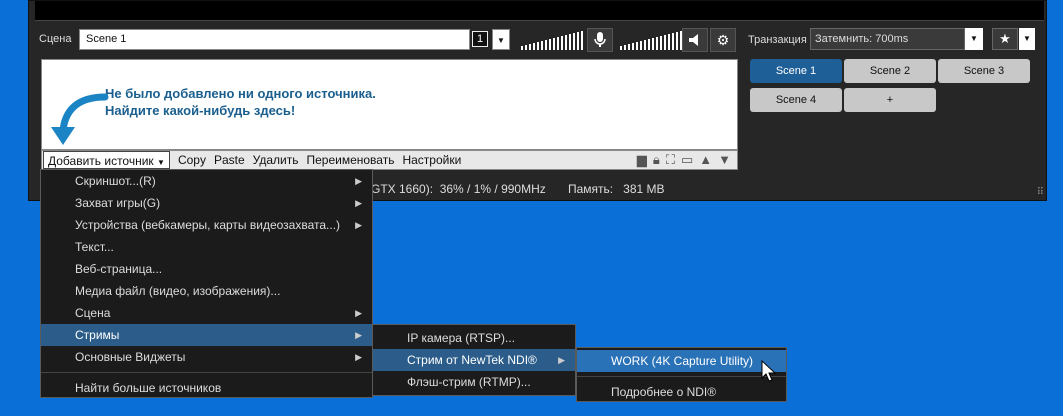 This screenshot has height=416, width=1063. I want to click on speaker-icon, so click(695, 40).